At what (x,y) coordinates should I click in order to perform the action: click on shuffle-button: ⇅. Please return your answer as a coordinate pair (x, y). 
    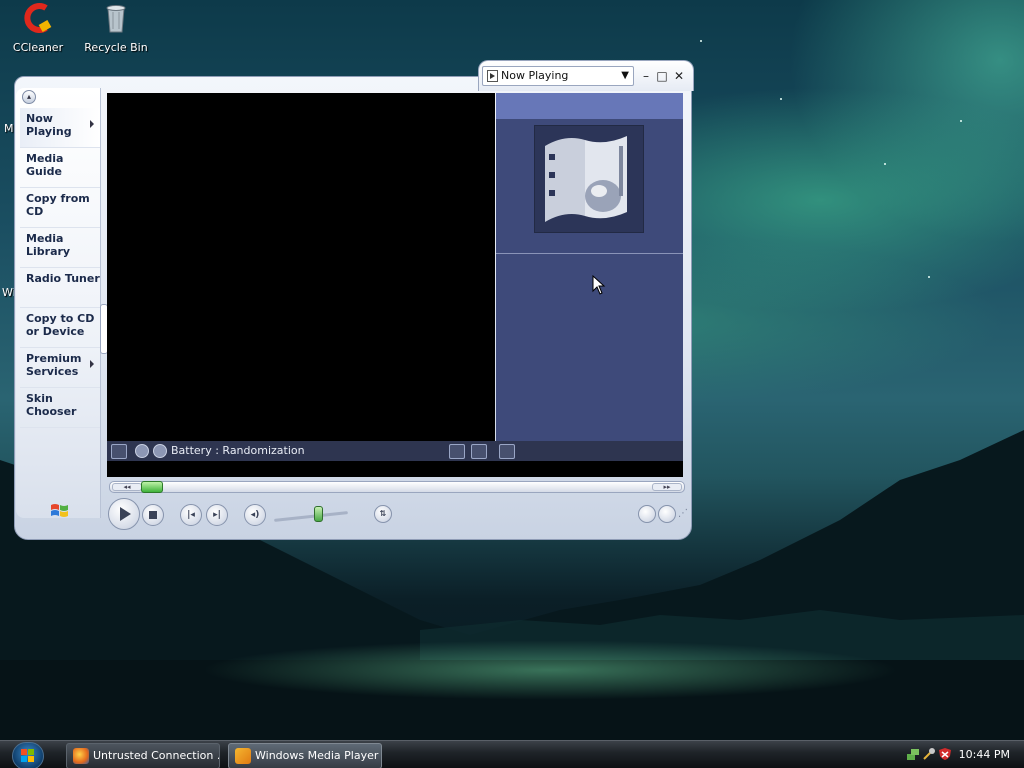
    Looking at the image, I should click on (383, 514).